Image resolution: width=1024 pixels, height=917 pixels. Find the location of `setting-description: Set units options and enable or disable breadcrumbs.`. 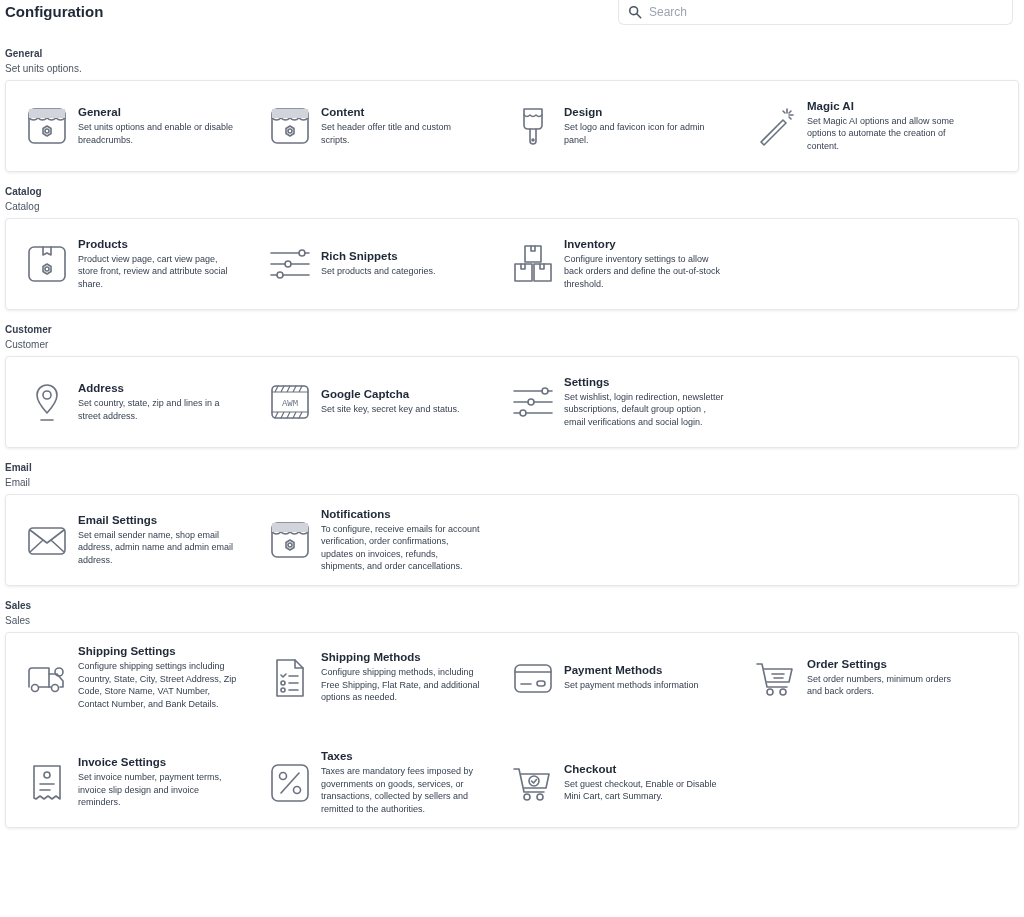

setting-description: Set units options and enable or disable breadcrumbs. is located at coordinates (156, 133).